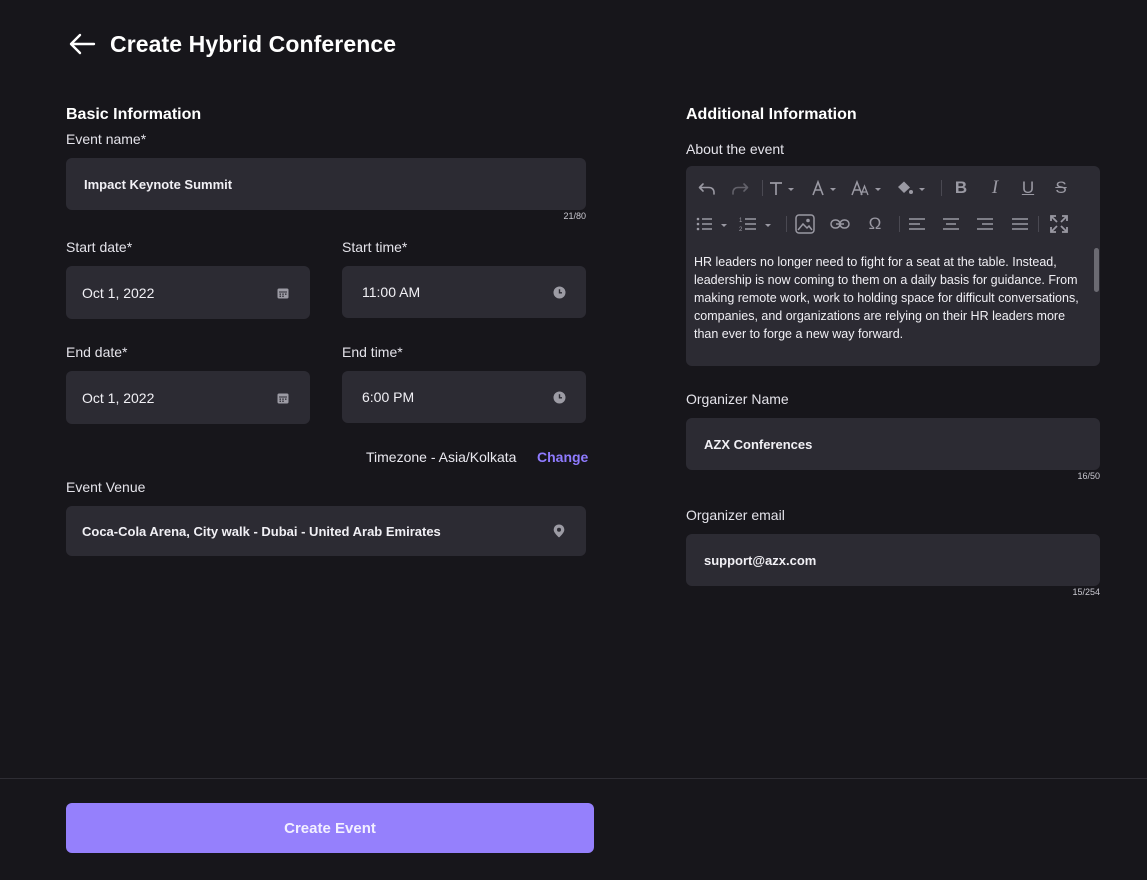 The width and height of the screenshot is (1147, 880). What do you see at coordinates (1059, 224) in the screenshot?
I see `fullscreen-icon` at bounding box center [1059, 224].